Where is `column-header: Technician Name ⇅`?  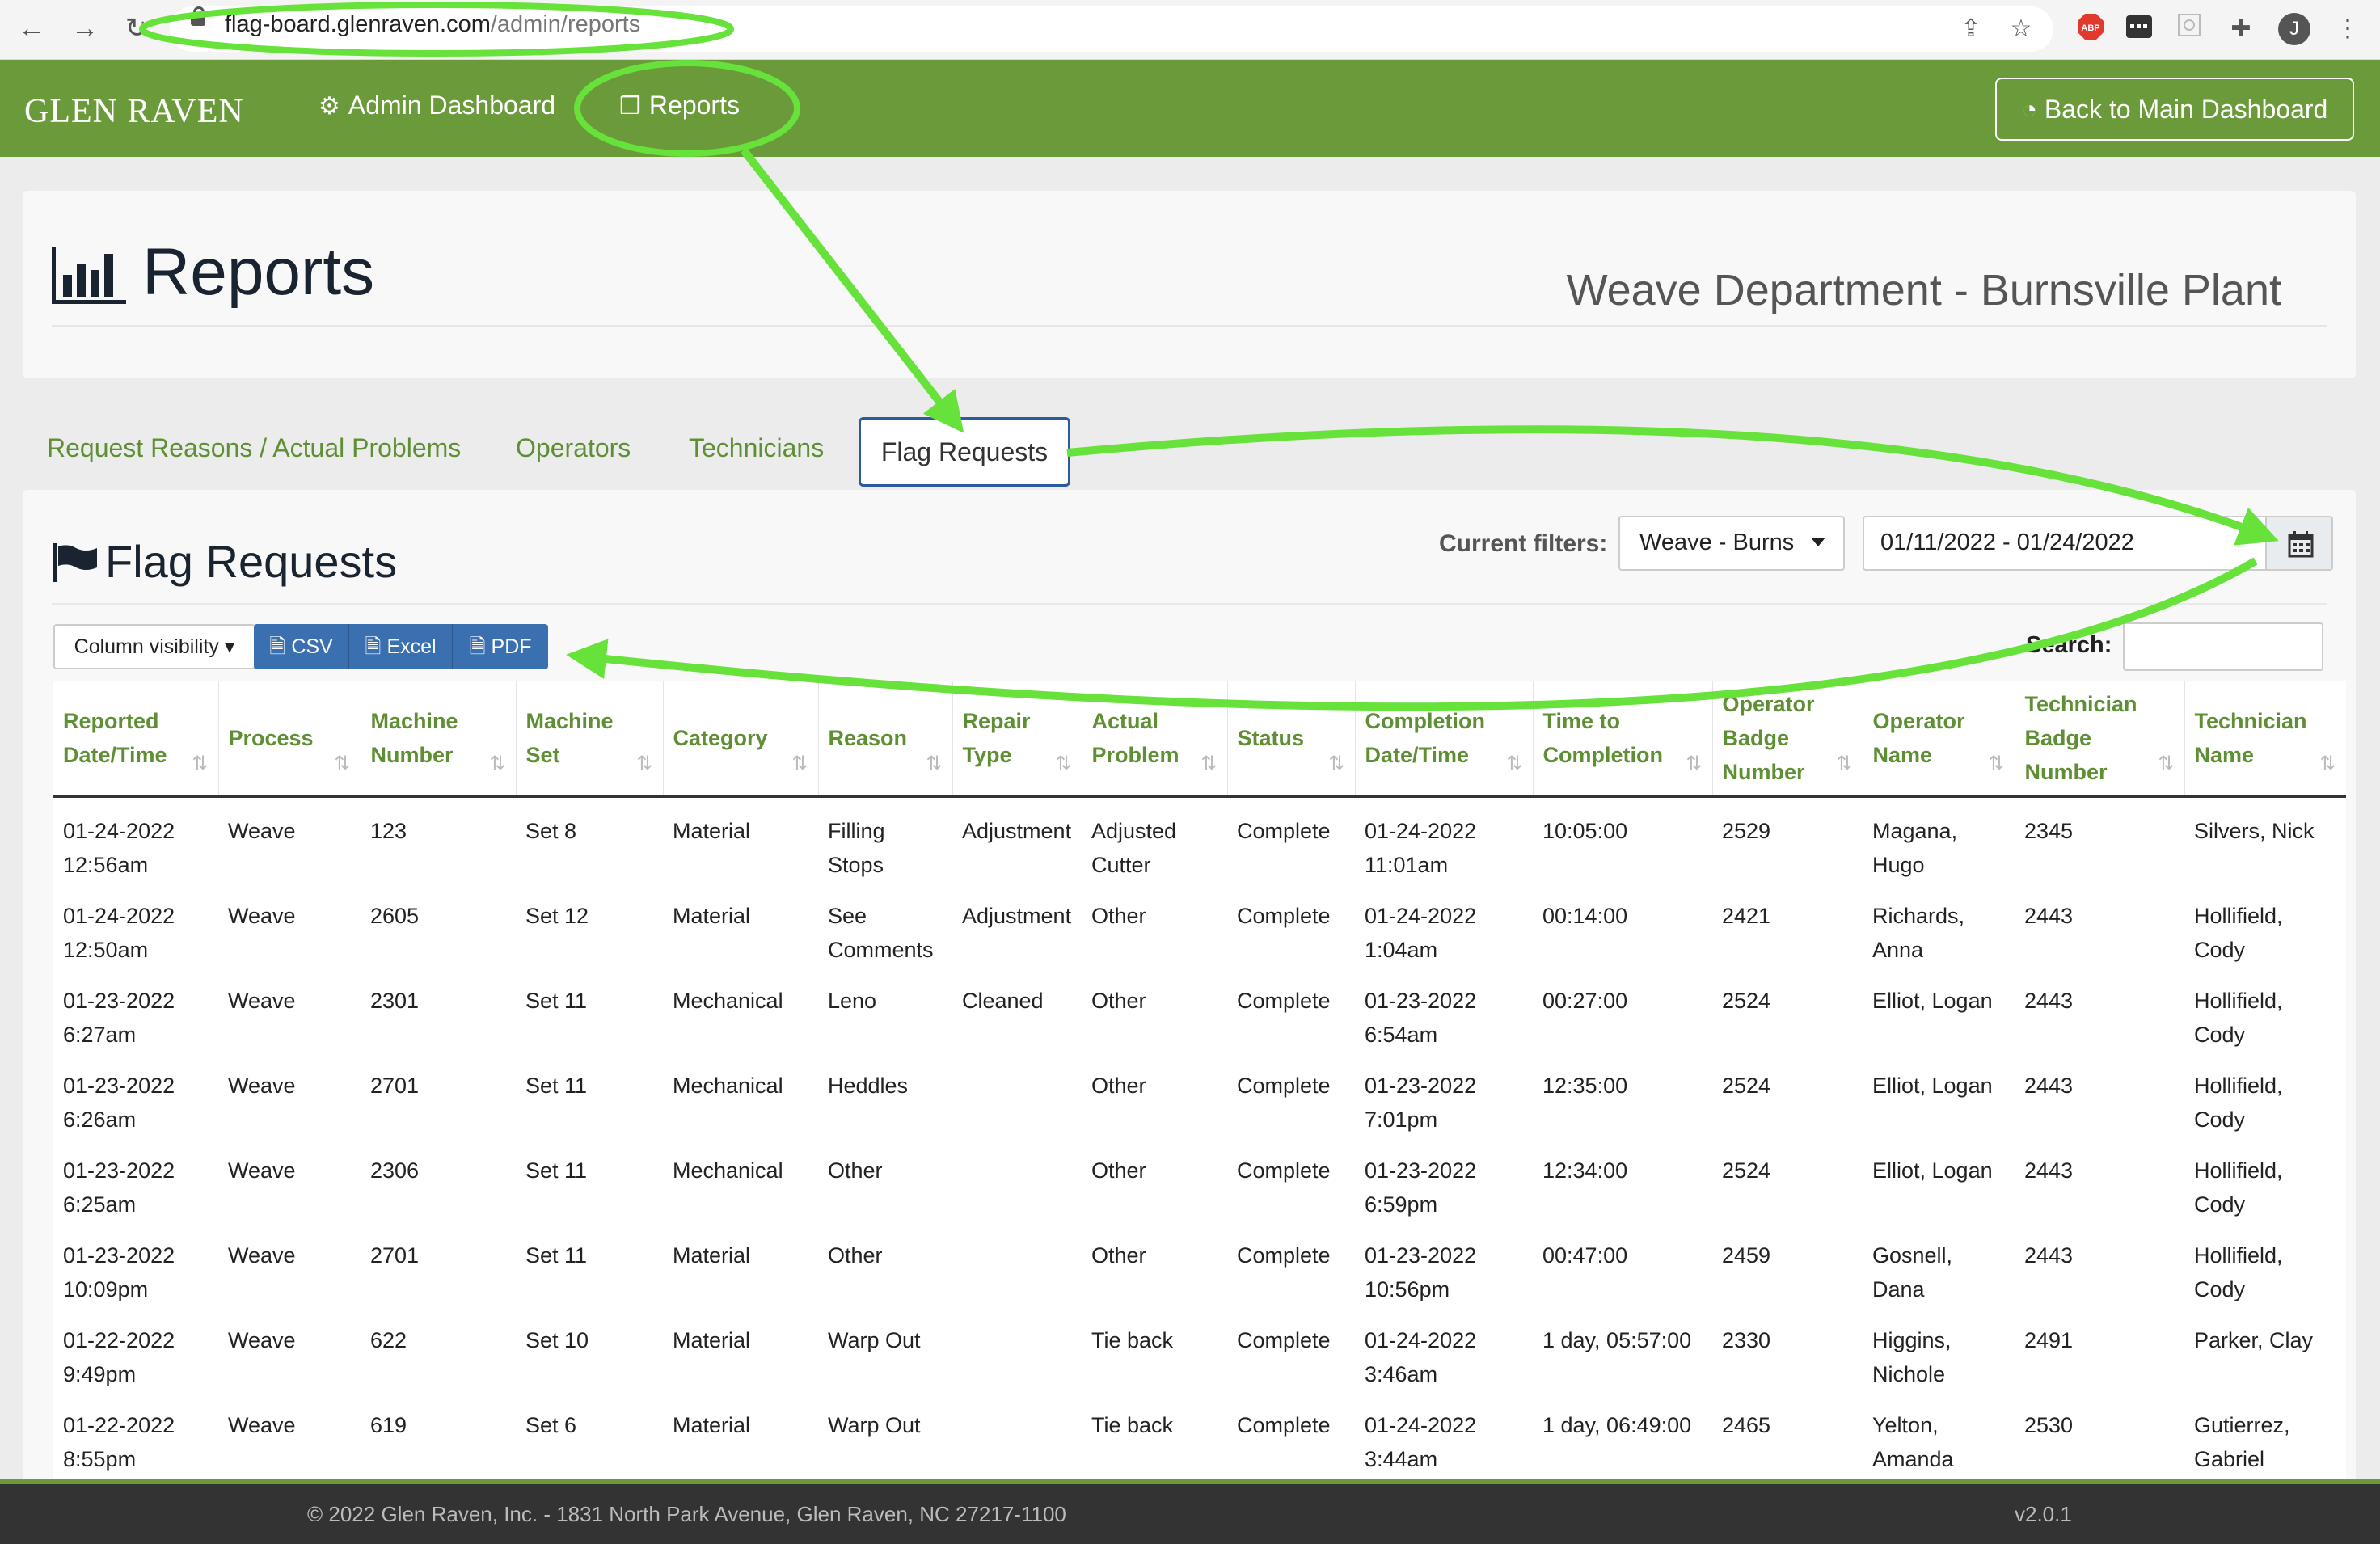
column-header: Technician Name ⇅ is located at coordinates (2265, 739).